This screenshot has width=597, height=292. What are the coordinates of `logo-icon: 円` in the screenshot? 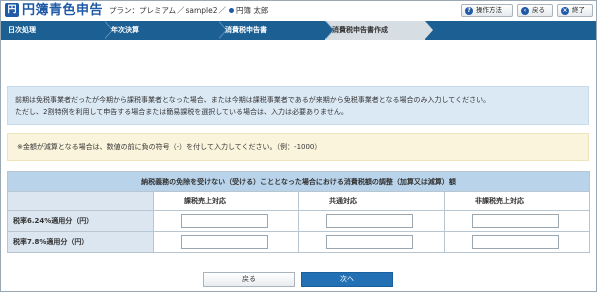 It's located at (12, 10).